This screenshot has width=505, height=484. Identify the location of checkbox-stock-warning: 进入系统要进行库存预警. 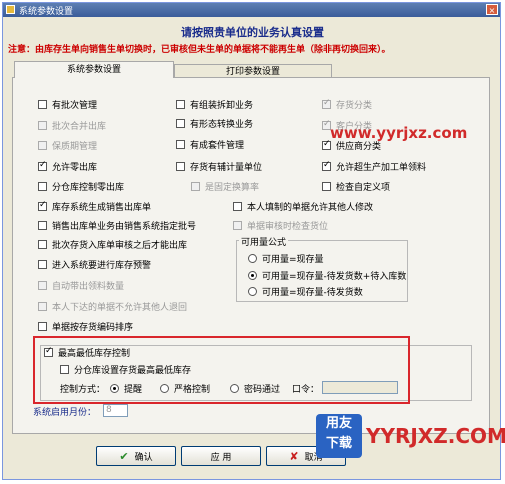
(95, 264).